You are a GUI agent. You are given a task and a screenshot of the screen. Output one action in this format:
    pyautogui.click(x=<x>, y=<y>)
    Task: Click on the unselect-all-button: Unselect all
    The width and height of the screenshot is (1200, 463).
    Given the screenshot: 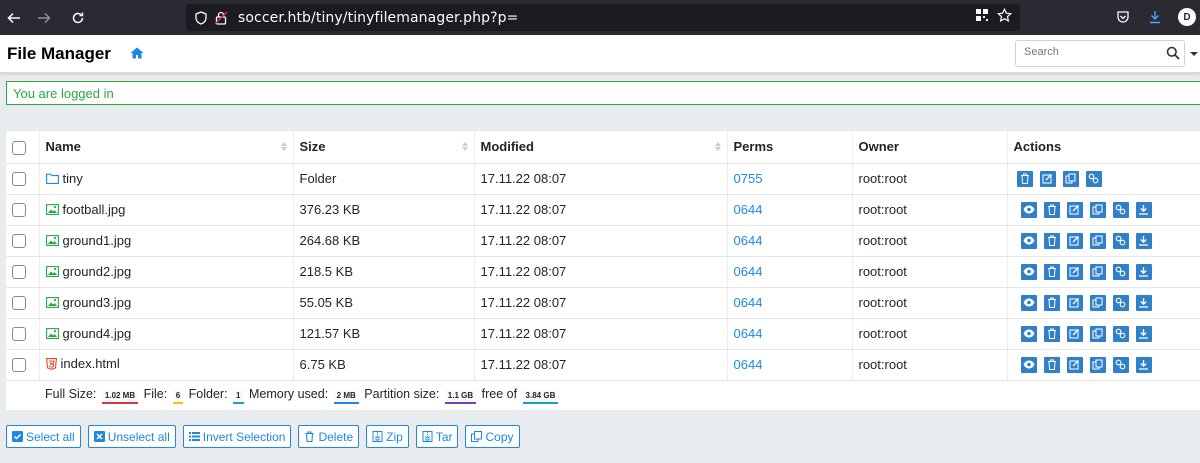 What is the action you would take?
    pyautogui.click(x=131, y=436)
    